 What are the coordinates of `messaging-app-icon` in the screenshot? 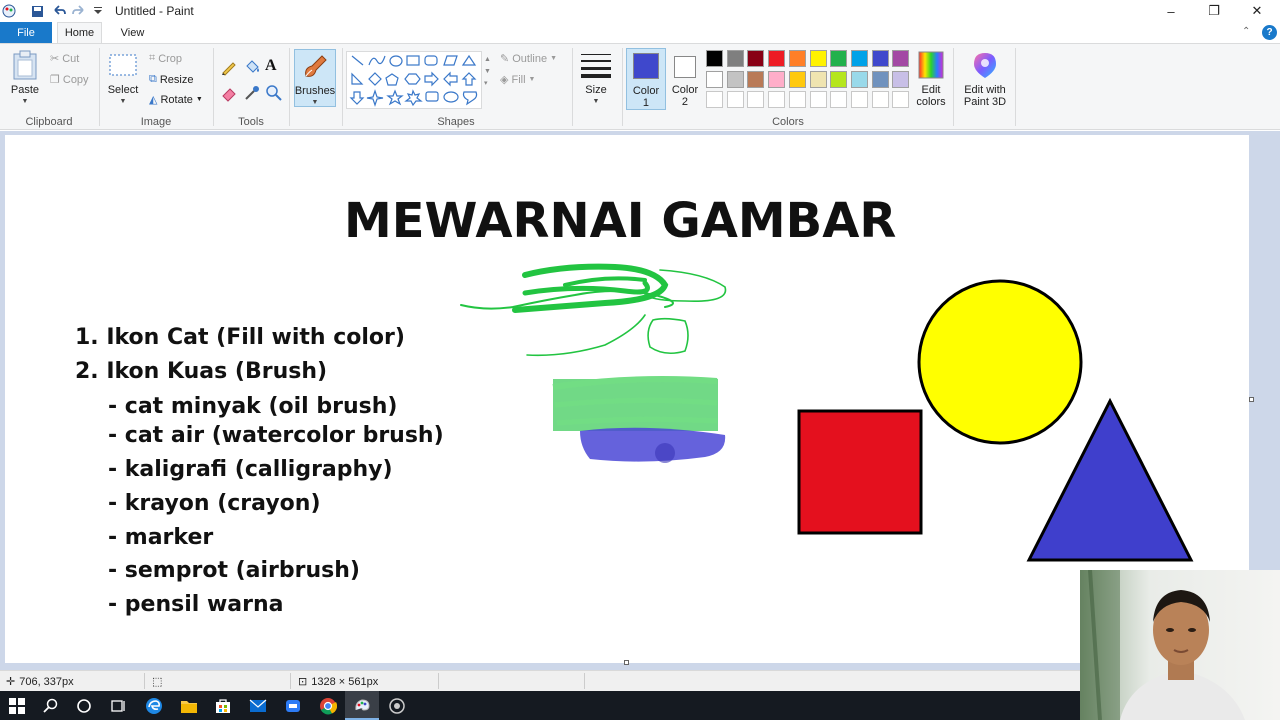 It's located at (293, 705).